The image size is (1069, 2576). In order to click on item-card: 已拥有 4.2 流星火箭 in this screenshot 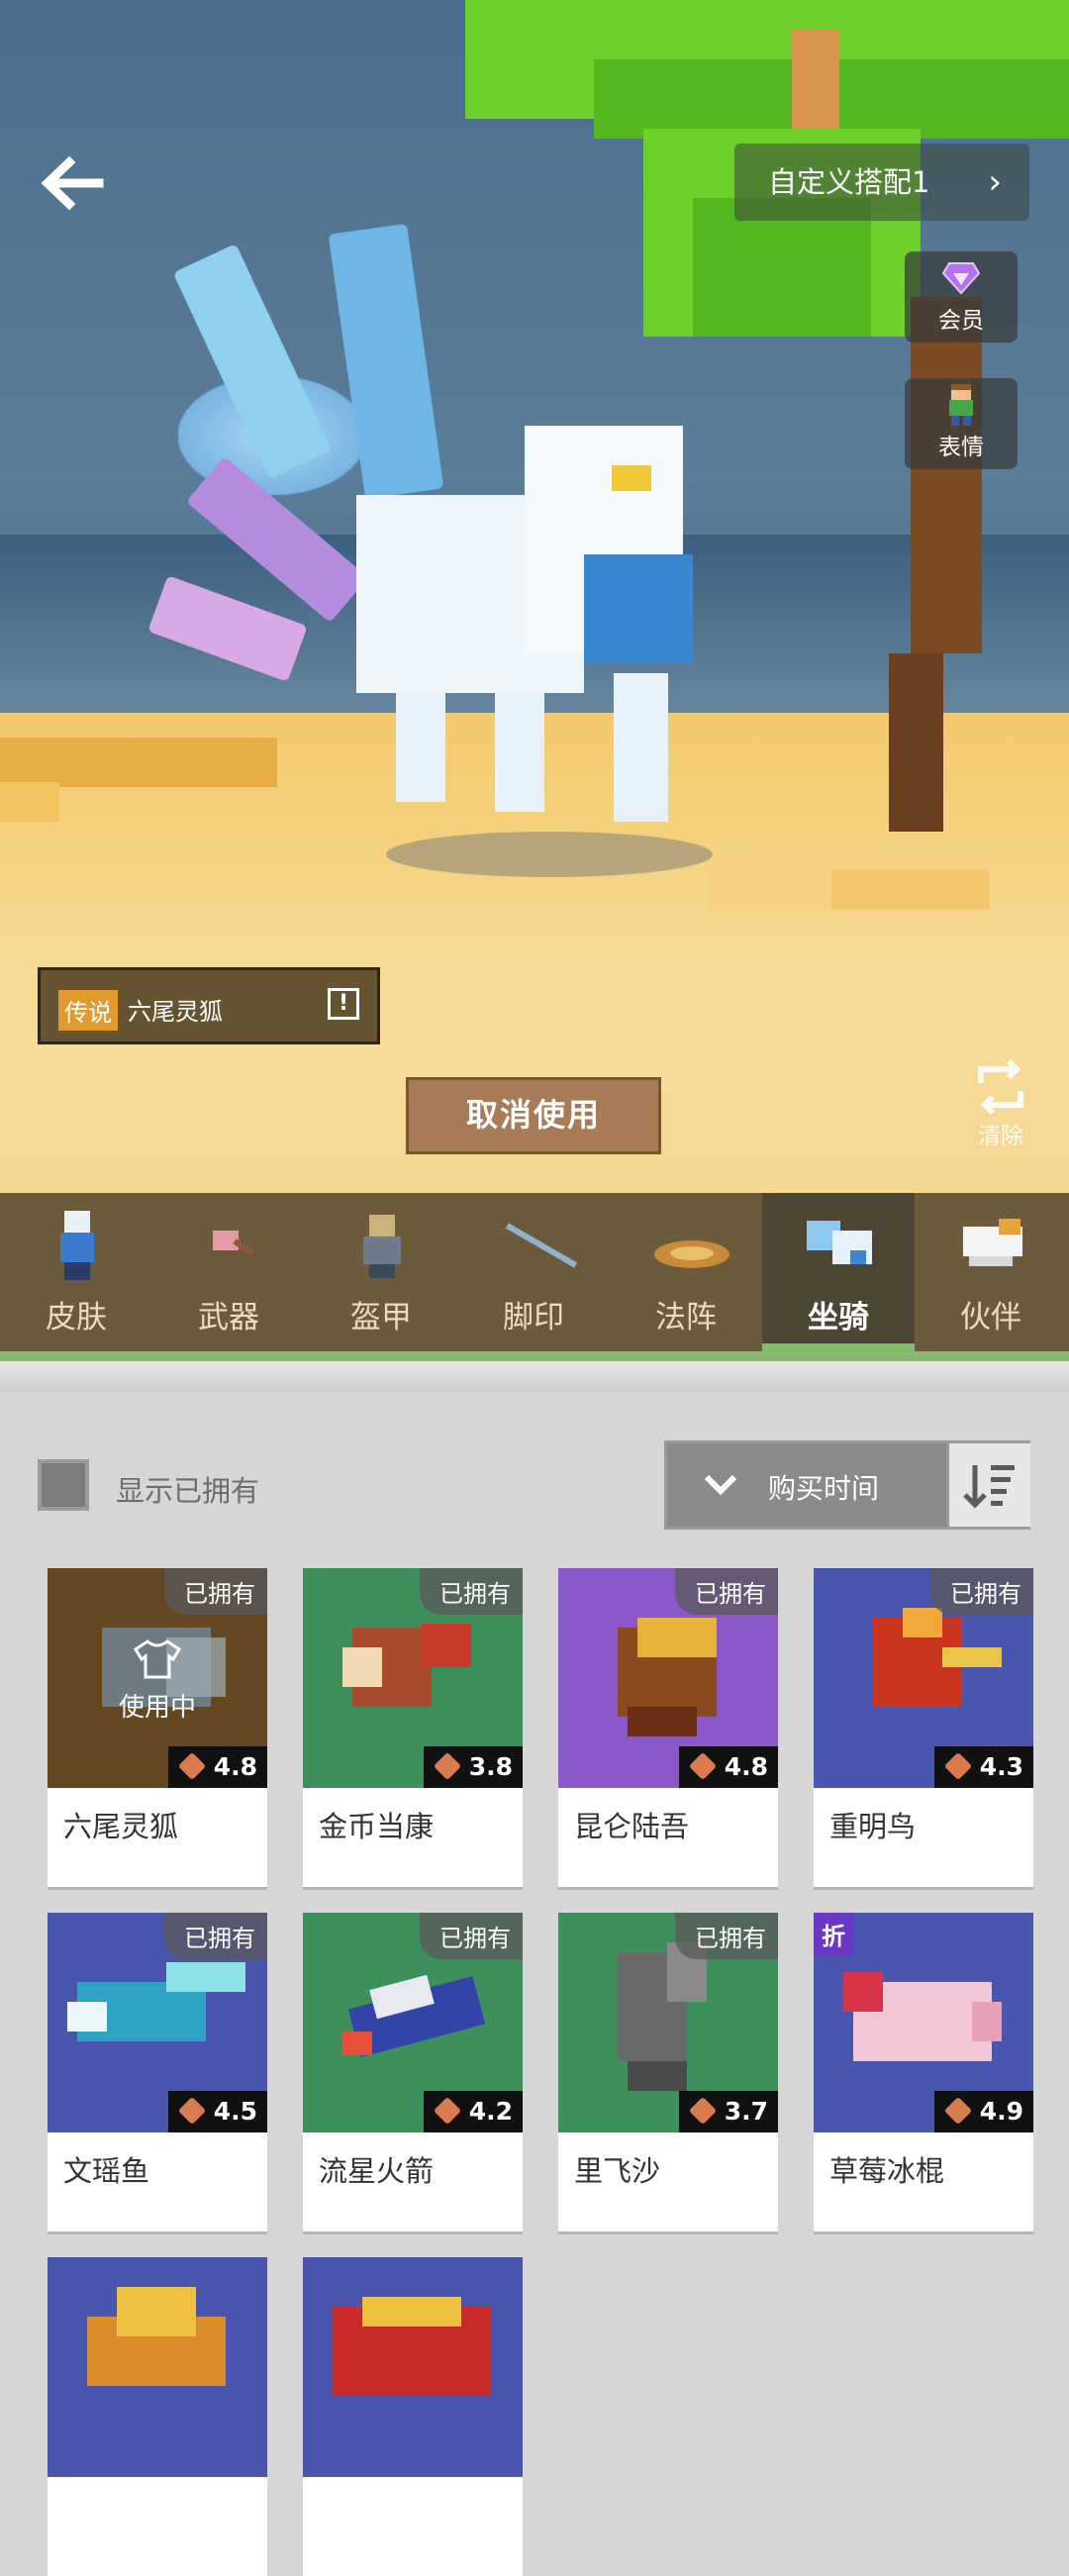, I will do `click(413, 2072)`.